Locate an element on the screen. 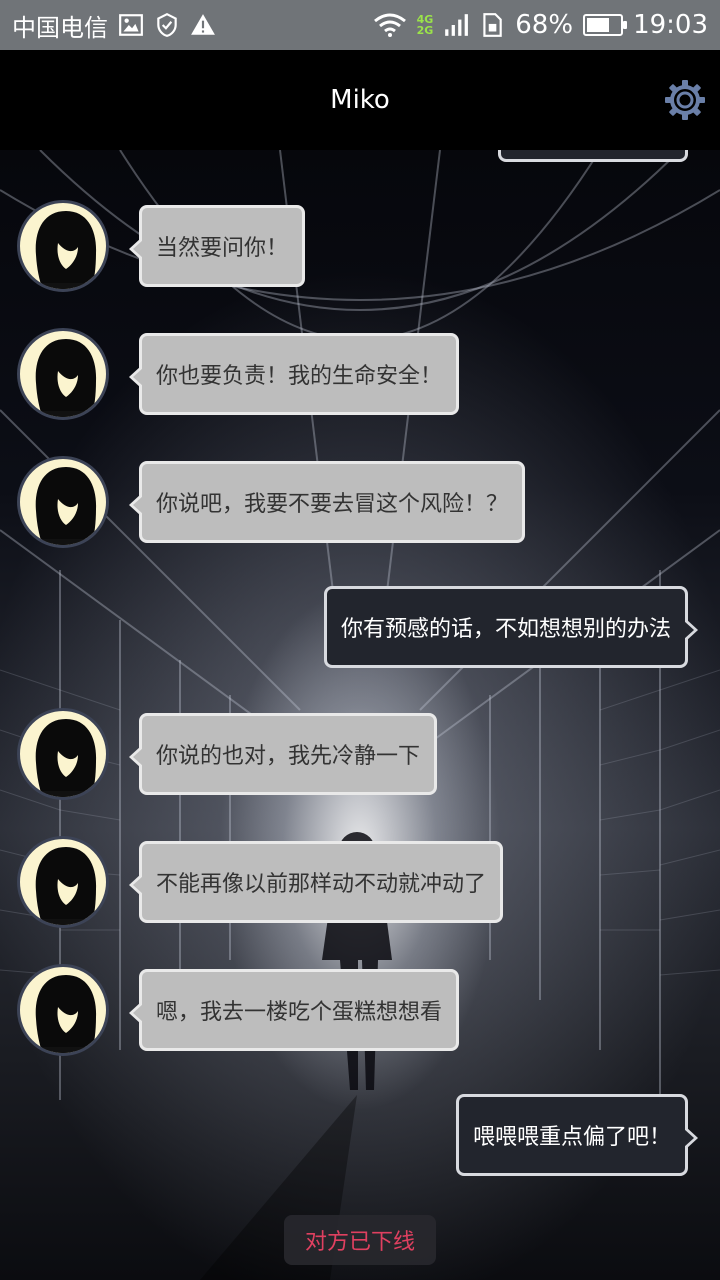  message-incoming: 不能再像以前那样动不动就冲动了 is located at coordinates (260, 882).